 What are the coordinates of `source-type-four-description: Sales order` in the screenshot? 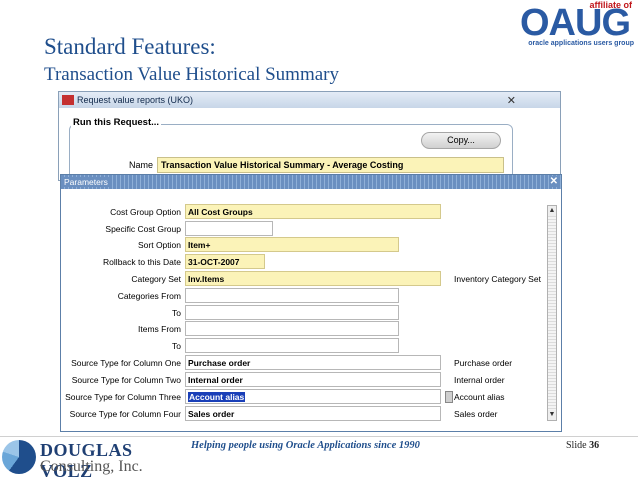 It's located at (476, 414).